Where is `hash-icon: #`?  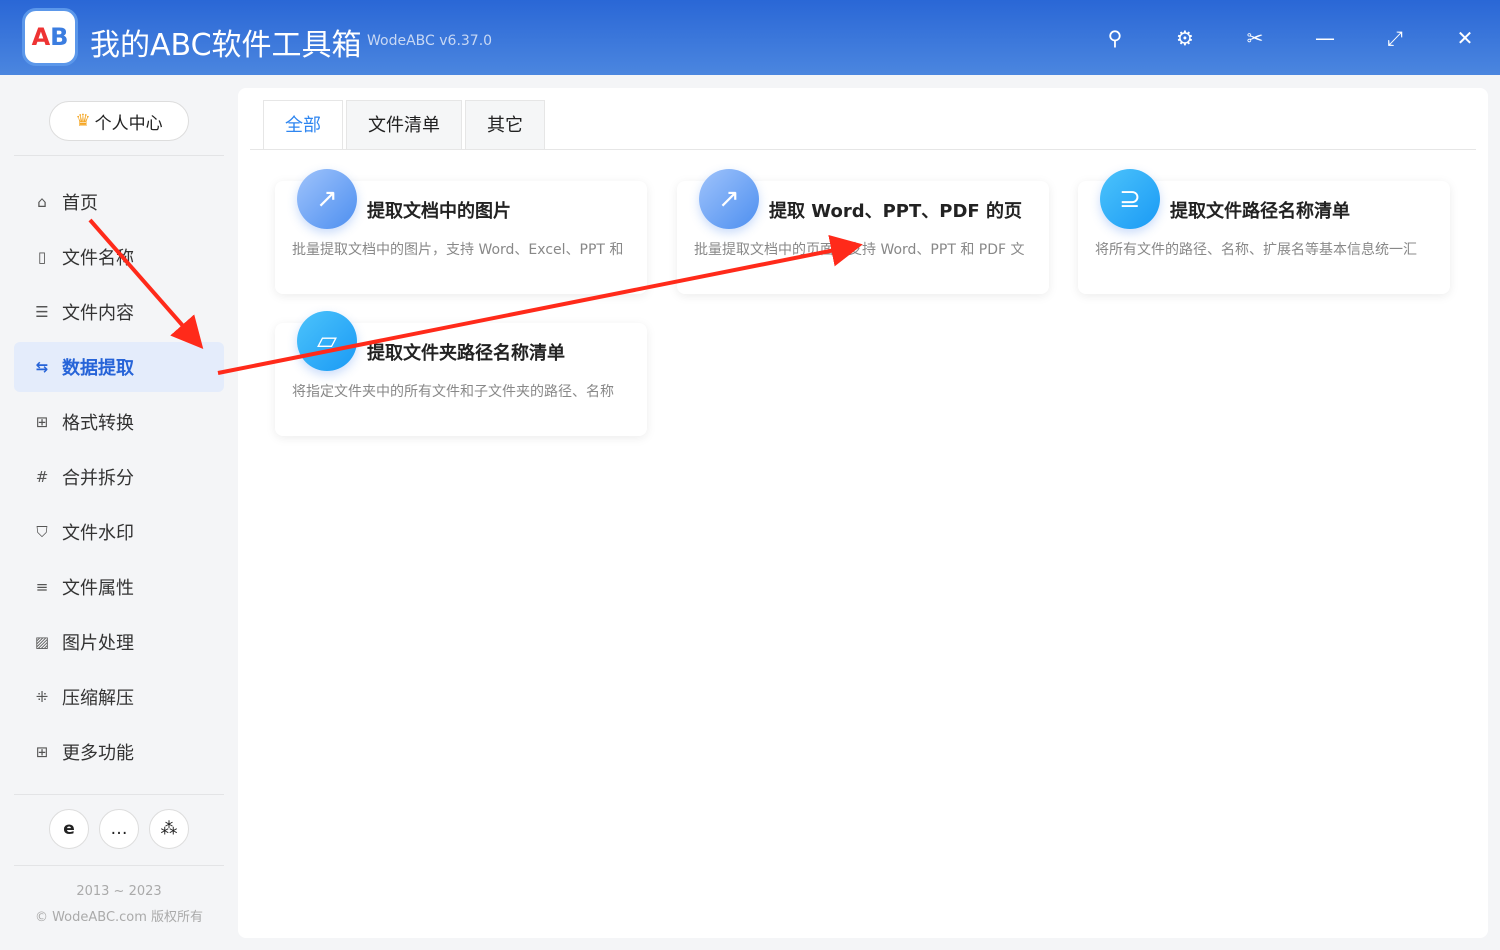
hash-icon: # is located at coordinates (42, 477).